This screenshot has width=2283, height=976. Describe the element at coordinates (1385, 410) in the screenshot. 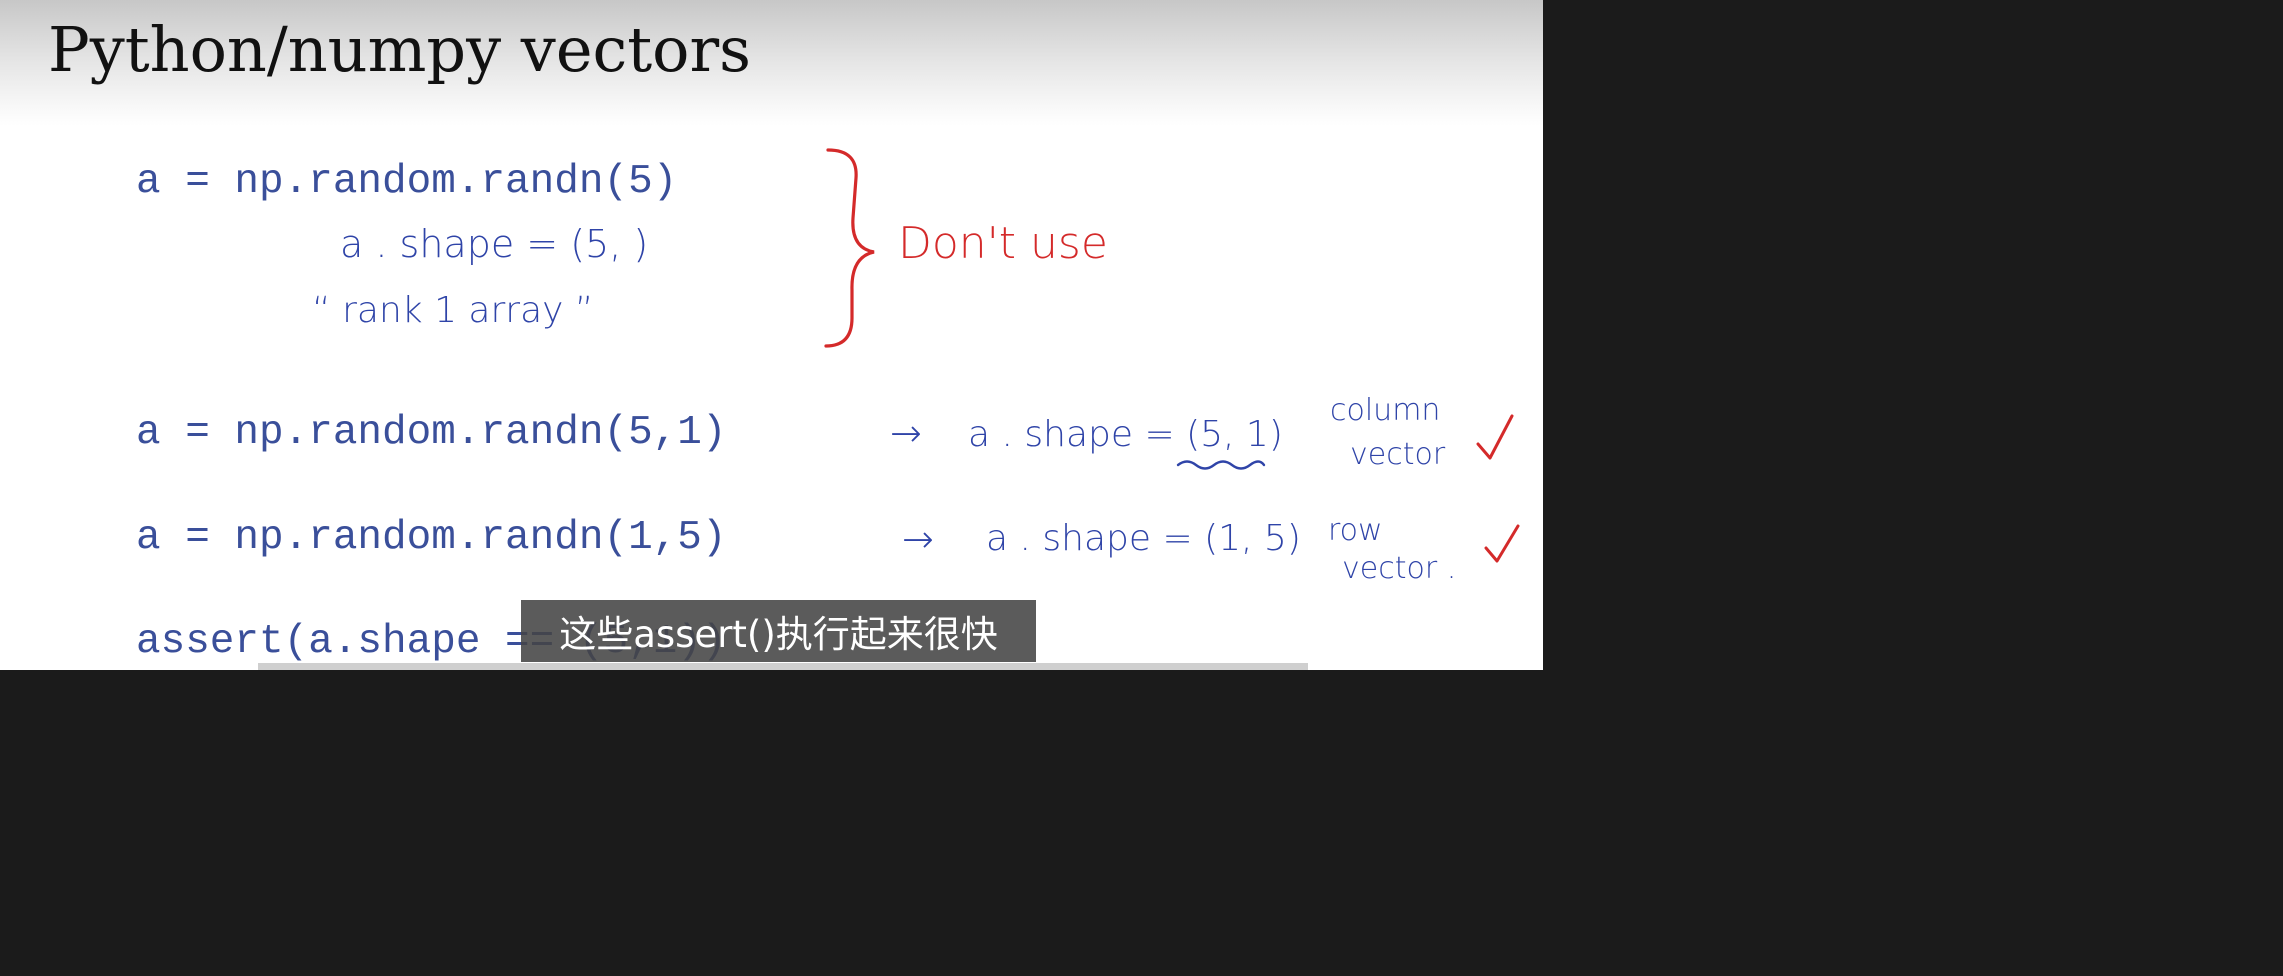

I see `annotation-column-line1: column` at that location.